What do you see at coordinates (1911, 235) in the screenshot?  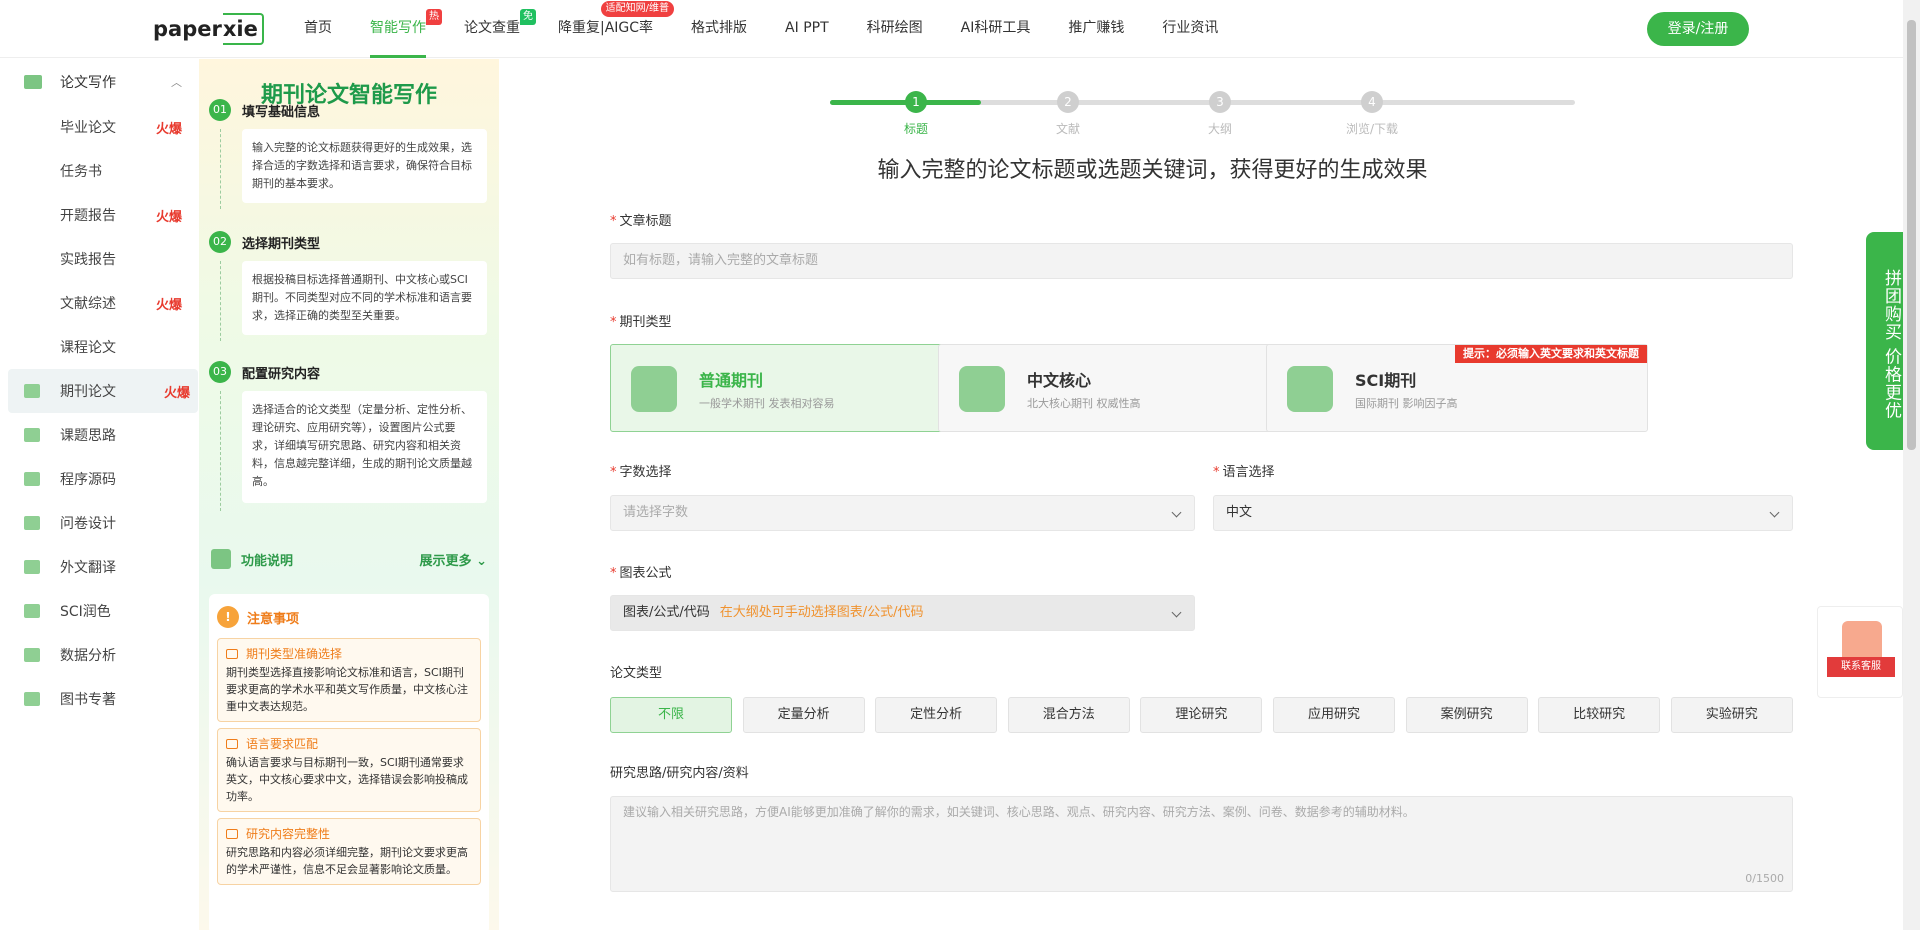 I see `scrollbar-thumb` at bounding box center [1911, 235].